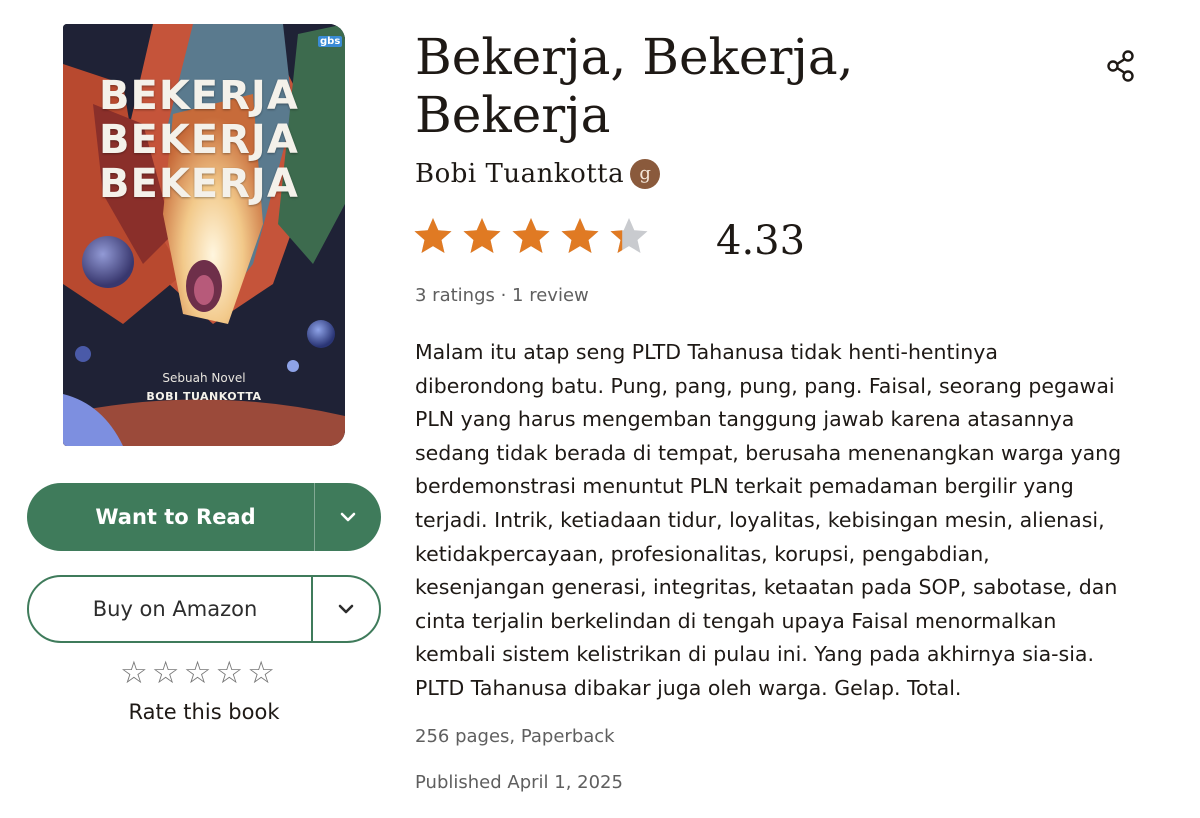 The height and width of the screenshot is (818, 1200). I want to click on rate-stars: ☆ ☆ ☆ ☆ ☆, so click(197, 673).